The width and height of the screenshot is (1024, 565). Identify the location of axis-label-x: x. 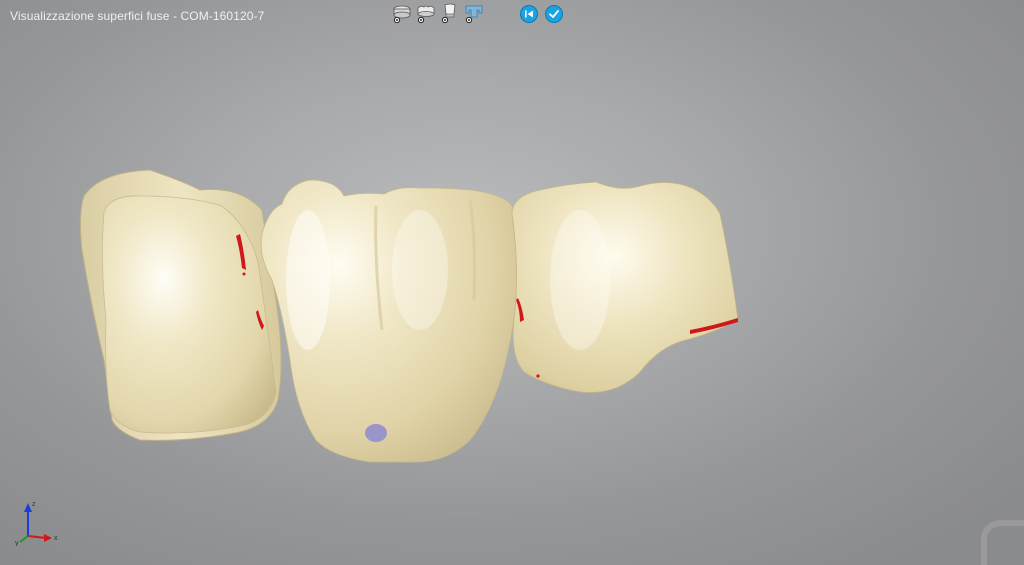
(56, 538).